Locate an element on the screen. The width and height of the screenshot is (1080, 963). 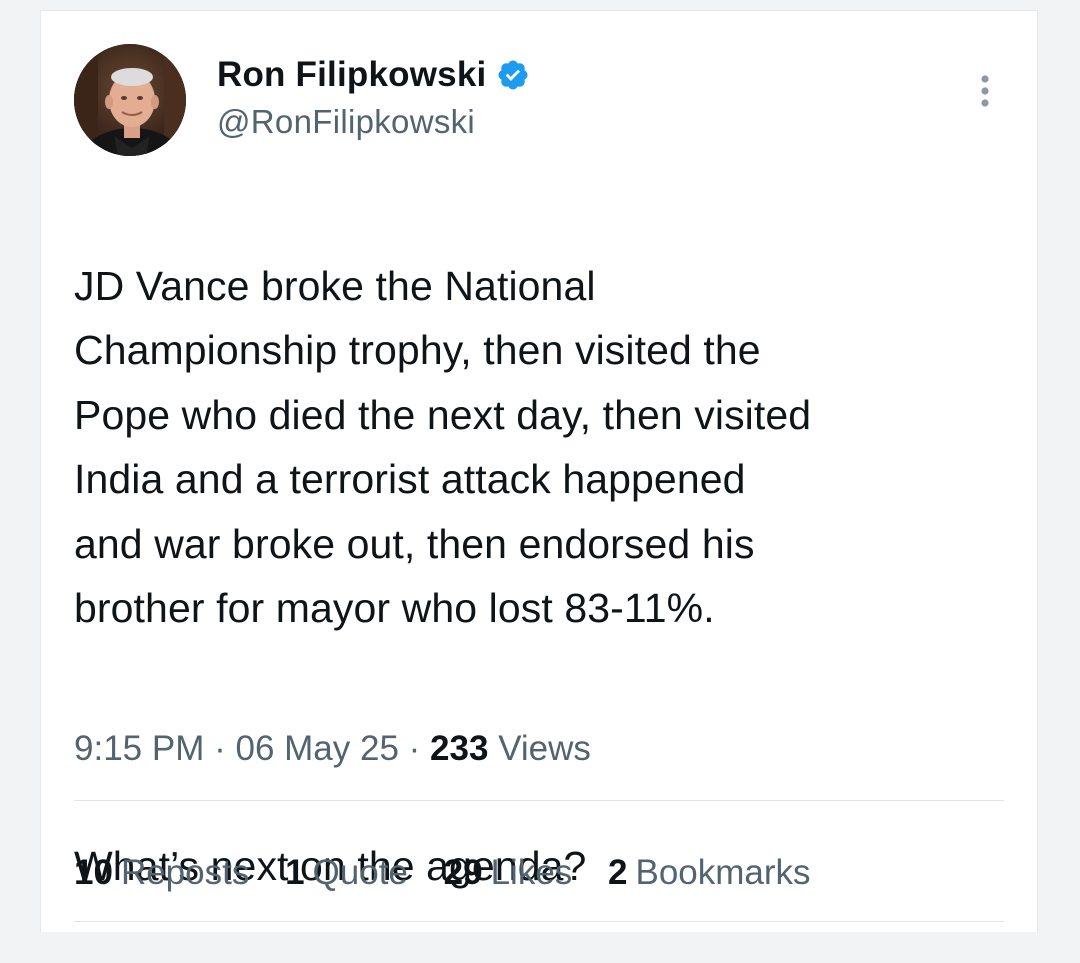
tweet-time: 9:15 PM is located at coordinates (139, 748).